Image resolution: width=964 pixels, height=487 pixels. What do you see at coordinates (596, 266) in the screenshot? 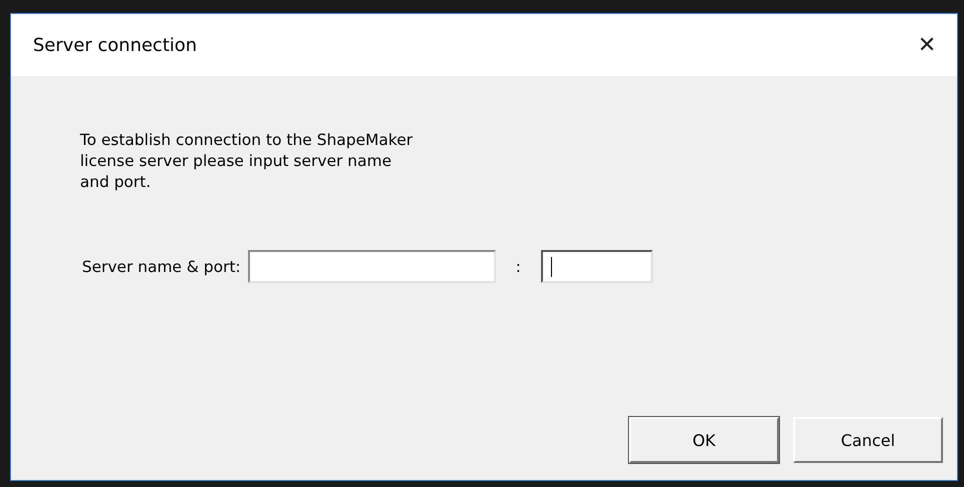
I see `port-field` at bounding box center [596, 266].